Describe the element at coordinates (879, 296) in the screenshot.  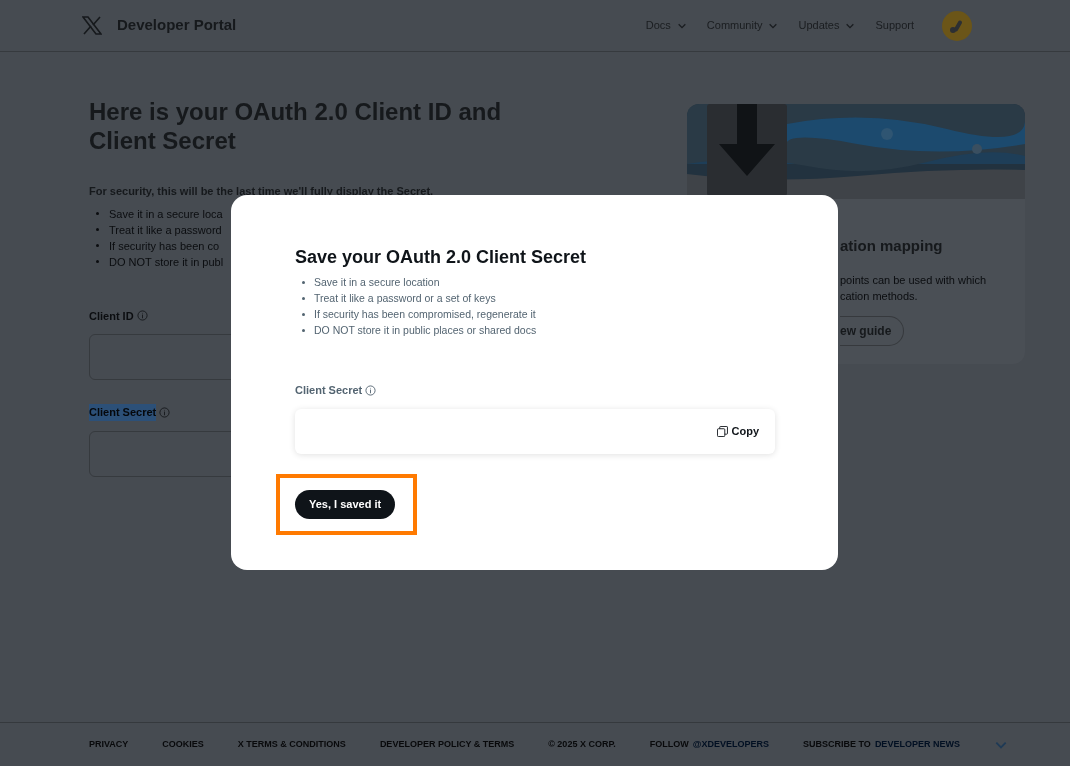
I see `card-text: cation methods.` at that location.